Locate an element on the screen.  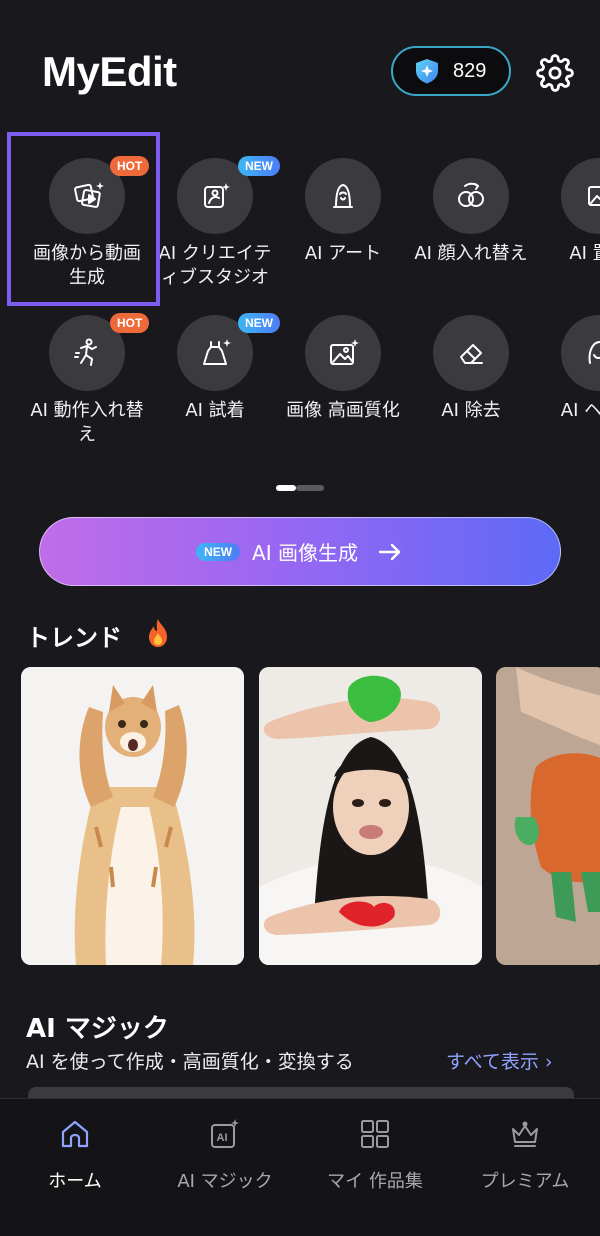
trend-card-figure is located at coordinates (548, 816).